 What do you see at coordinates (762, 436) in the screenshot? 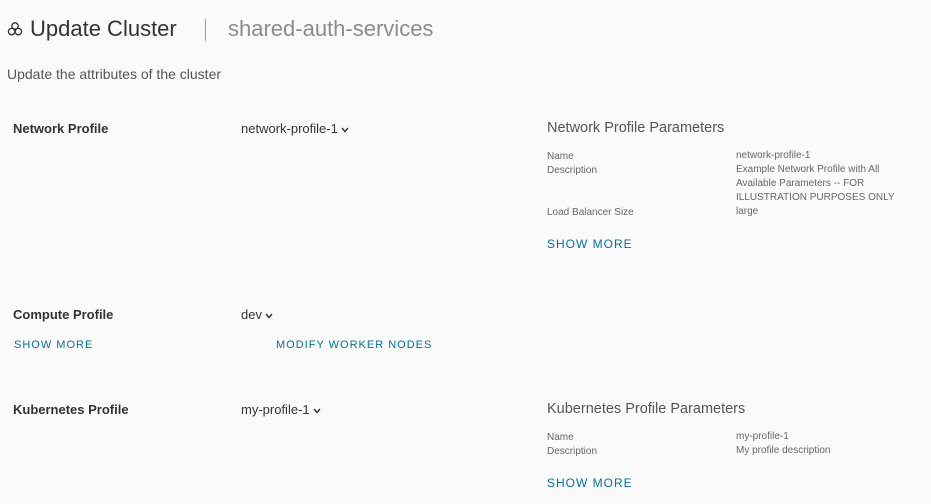
I see `kubernetes-param-value: my-profile-1` at bounding box center [762, 436].